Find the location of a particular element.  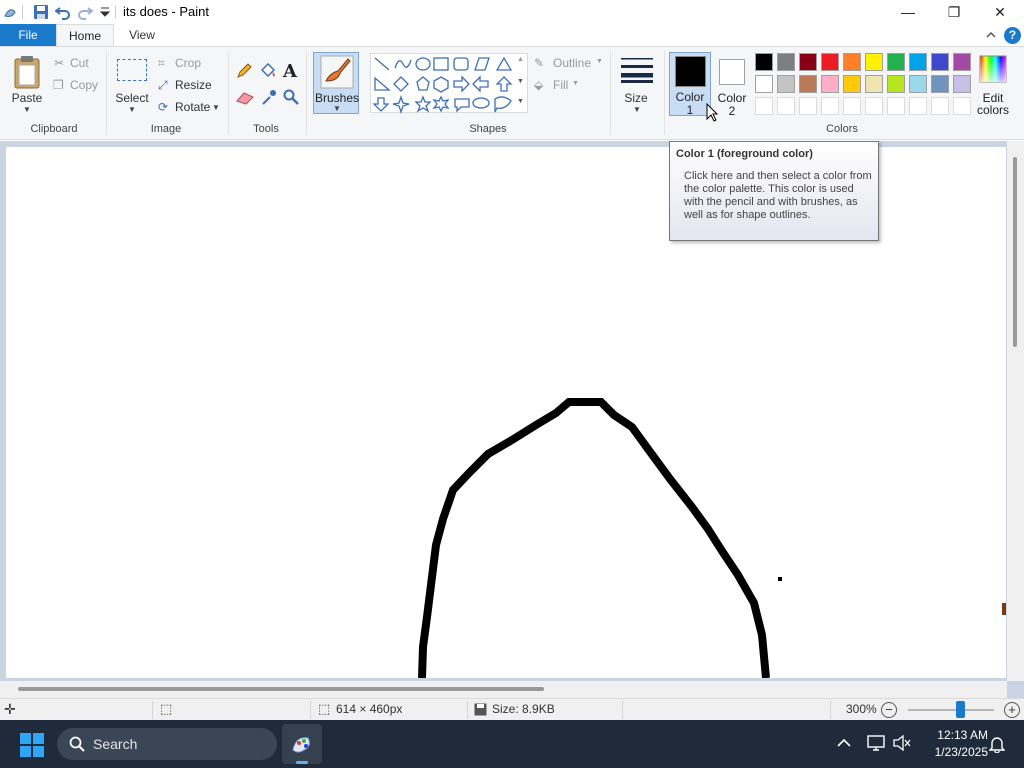

clock-date: 1/23/2025 is located at coordinates (955, 752).